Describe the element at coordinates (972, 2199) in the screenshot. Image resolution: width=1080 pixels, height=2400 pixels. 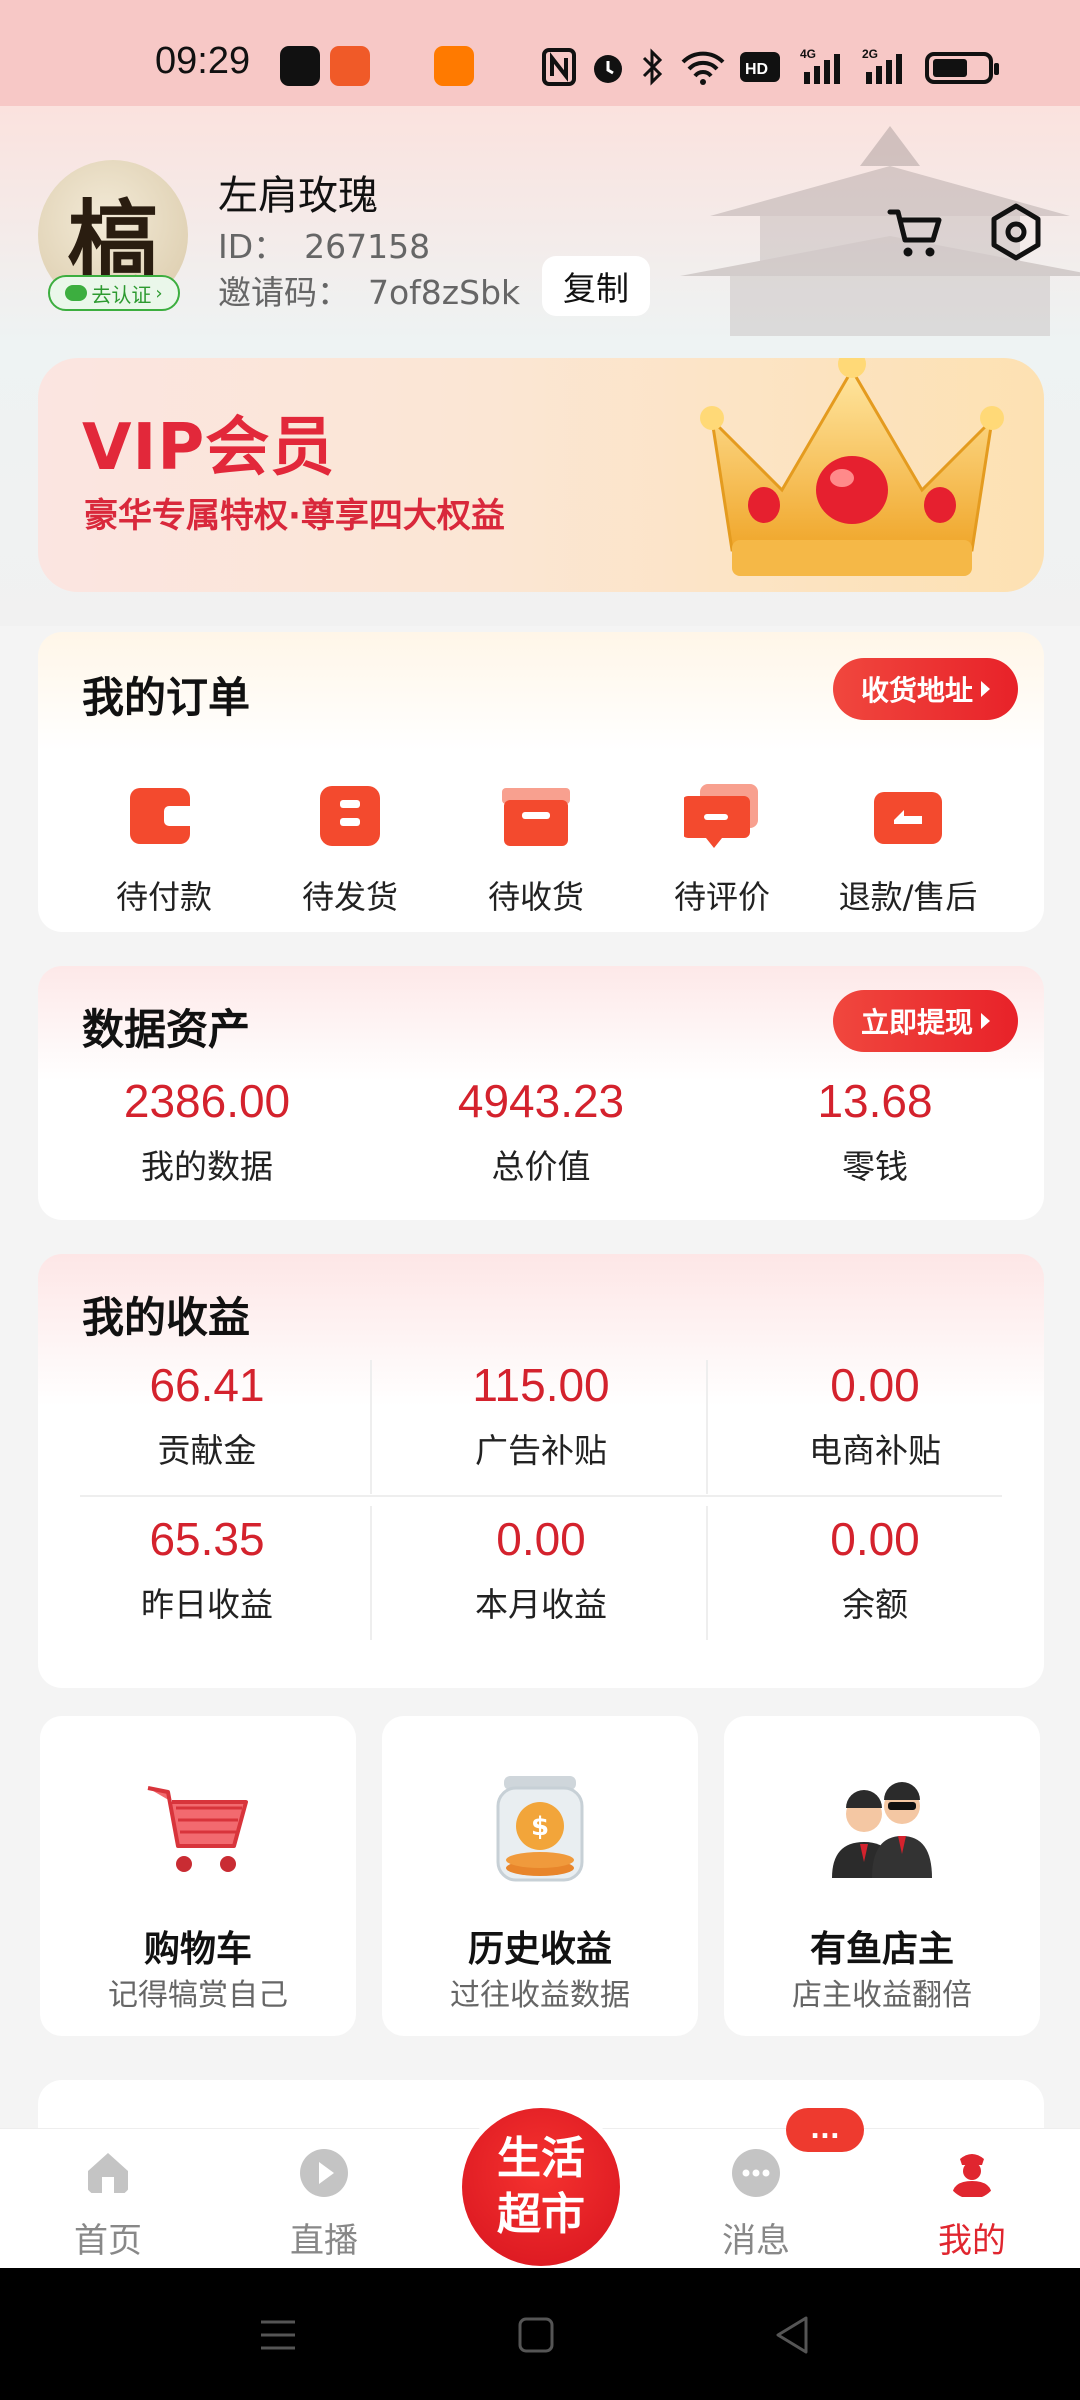
I see `tab-mine: 我的` at that location.